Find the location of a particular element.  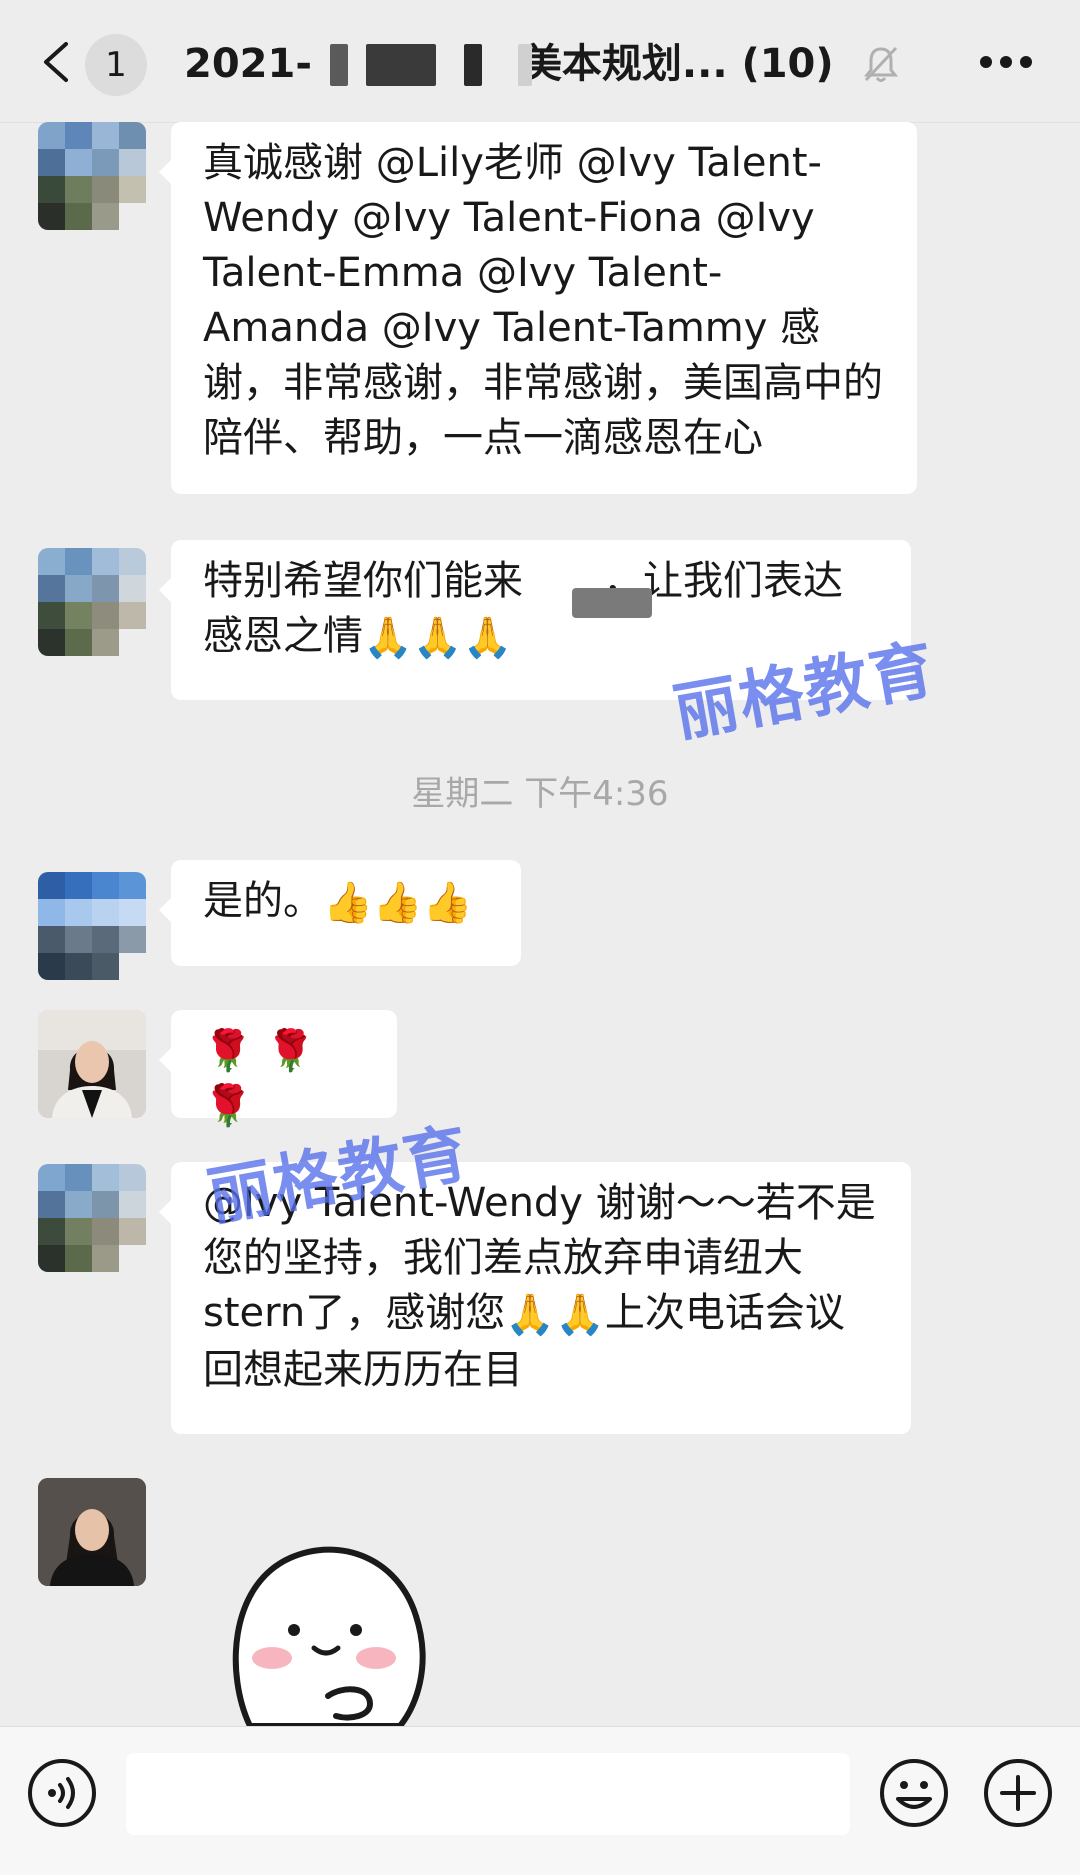

message-text: 特别希望你们能来 is located at coordinates (363, 581).